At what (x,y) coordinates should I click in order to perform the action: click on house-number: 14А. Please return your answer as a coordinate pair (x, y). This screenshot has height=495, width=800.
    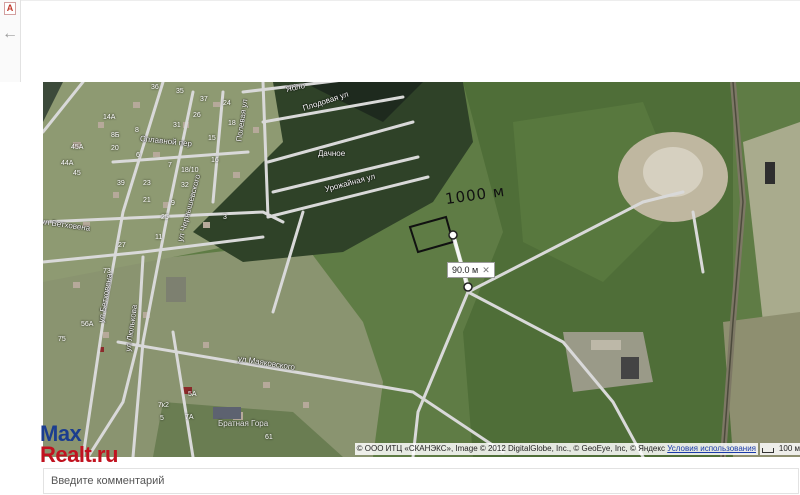
    Looking at the image, I should click on (109, 117).